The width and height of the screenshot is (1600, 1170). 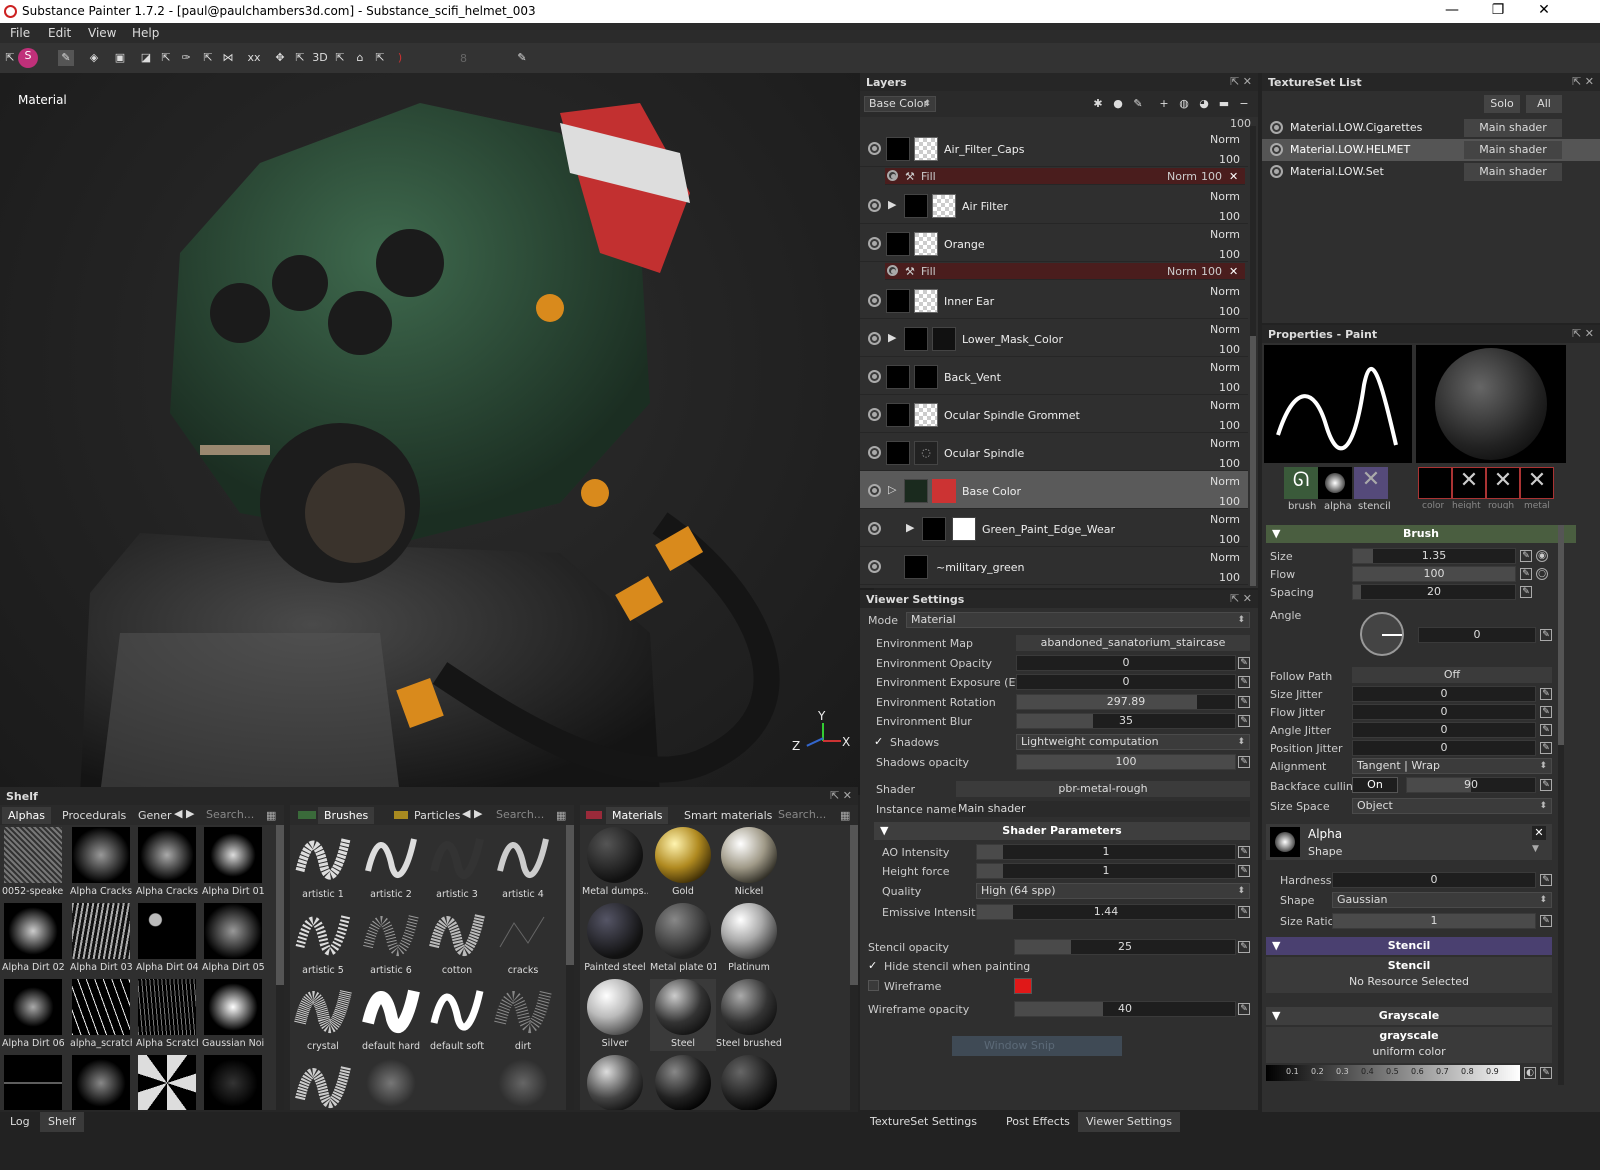 What do you see at coordinates (1530, 1073) in the screenshot?
I see `picker-icon: ◐` at bounding box center [1530, 1073].